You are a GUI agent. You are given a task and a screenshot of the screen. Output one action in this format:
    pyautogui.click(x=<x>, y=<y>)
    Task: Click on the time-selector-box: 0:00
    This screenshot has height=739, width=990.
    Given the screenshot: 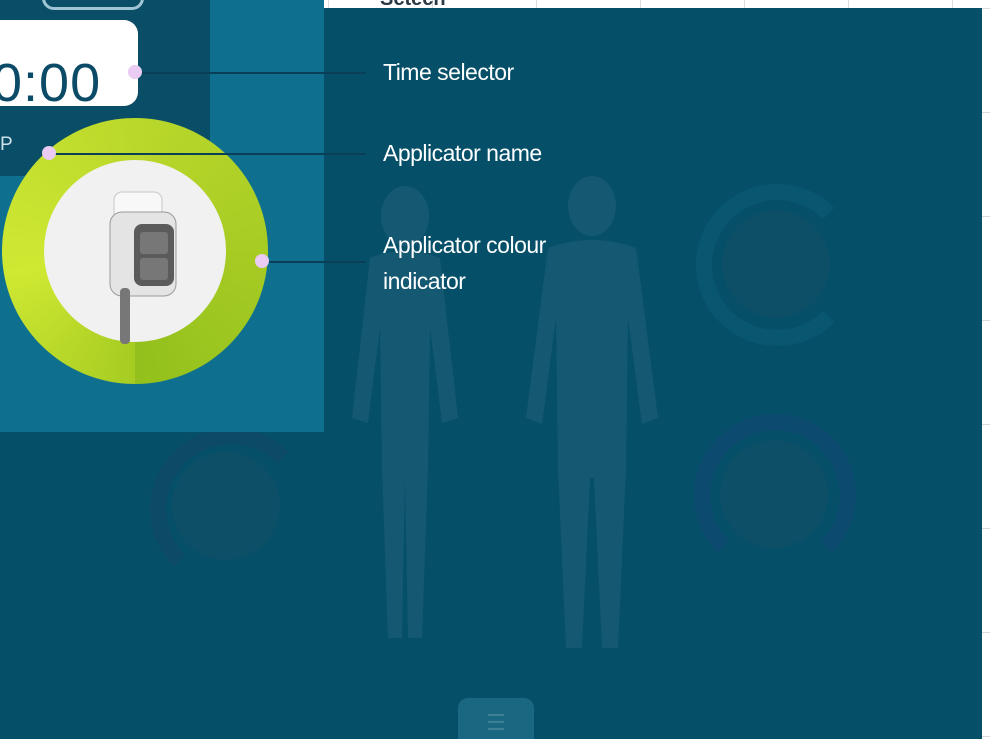 What is the action you would take?
    pyautogui.click(x=69, y=66)
    